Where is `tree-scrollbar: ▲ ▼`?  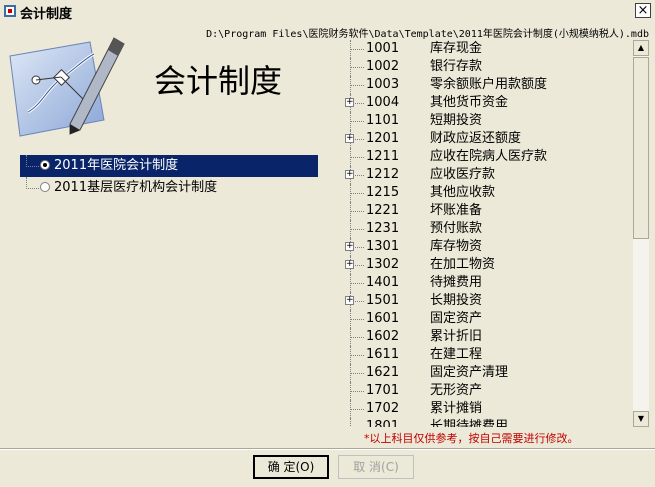 tree-scrollbar: ▲ ▼ is located at coordinates (641, 233).